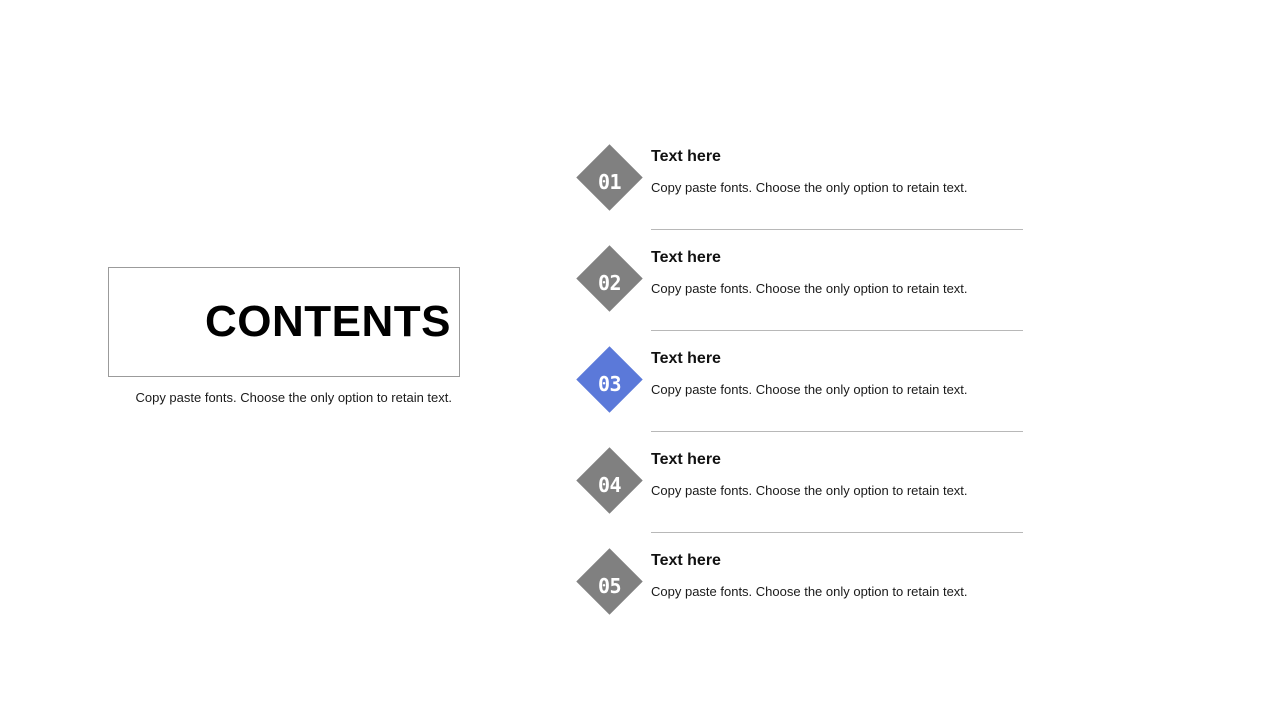 The width and height of the screenshot is (1280, 720). What do you see at coordinates (609, 384) in the screenshot?
I see `badge-number: 03` at bounding box center [609, 384].